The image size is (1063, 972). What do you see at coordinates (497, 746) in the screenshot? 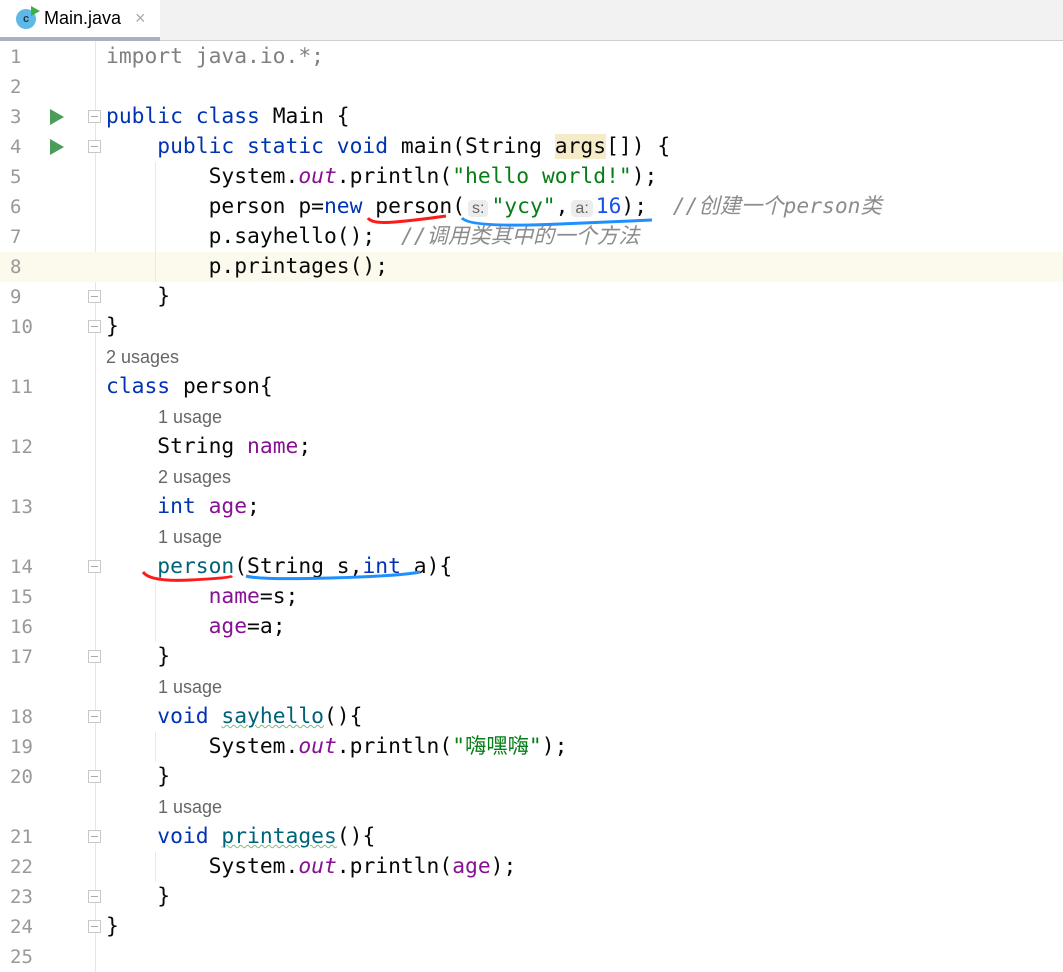
I see `code-token: "嗨嘿嗨"` at bounding box center [497, 746].